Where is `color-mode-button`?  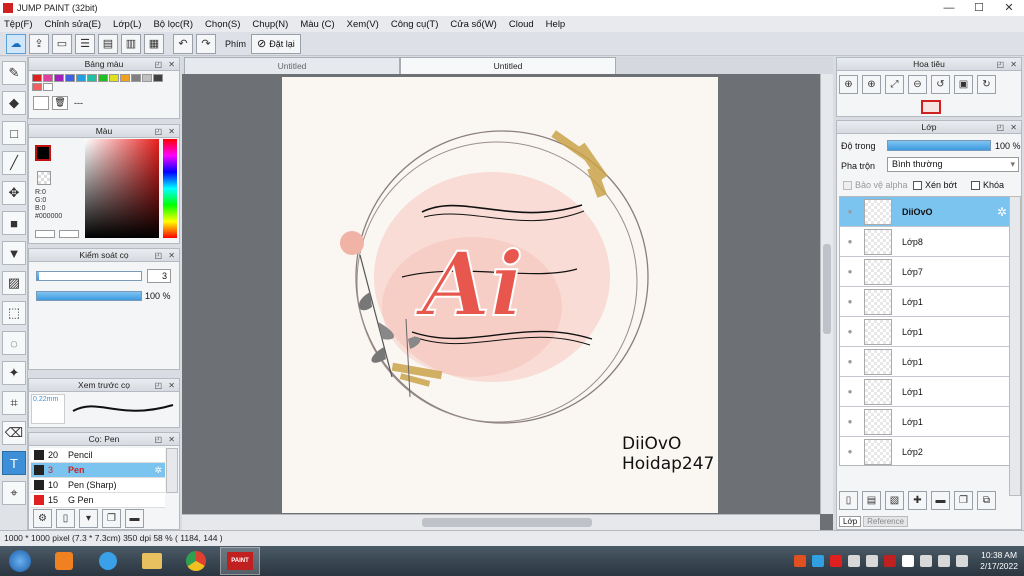 color-mode-button is located at coordinates (45, 234).